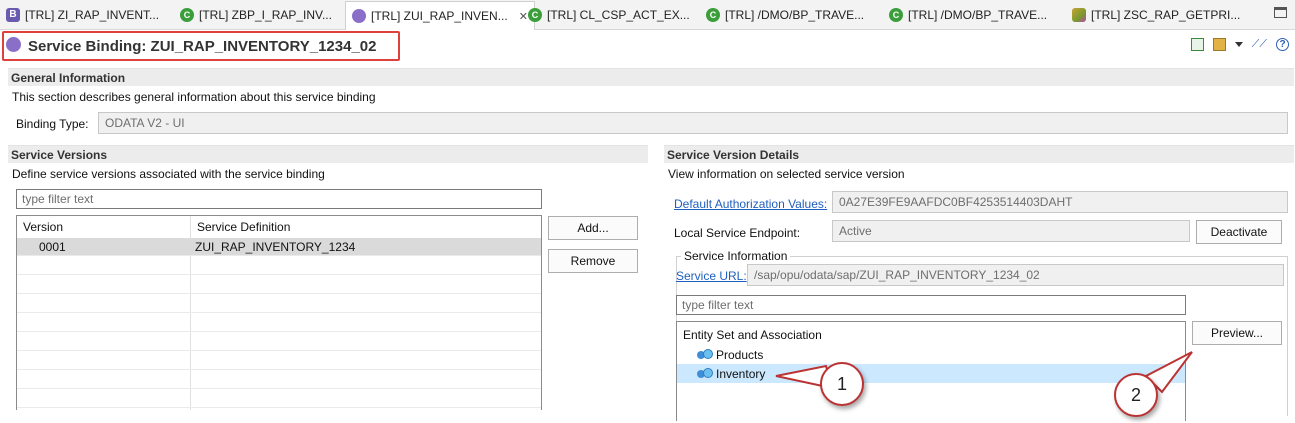  What do you see at coordinates (984, 372) in the screenshot?
I see `callout-pointers` at bounding box center [984, 372].